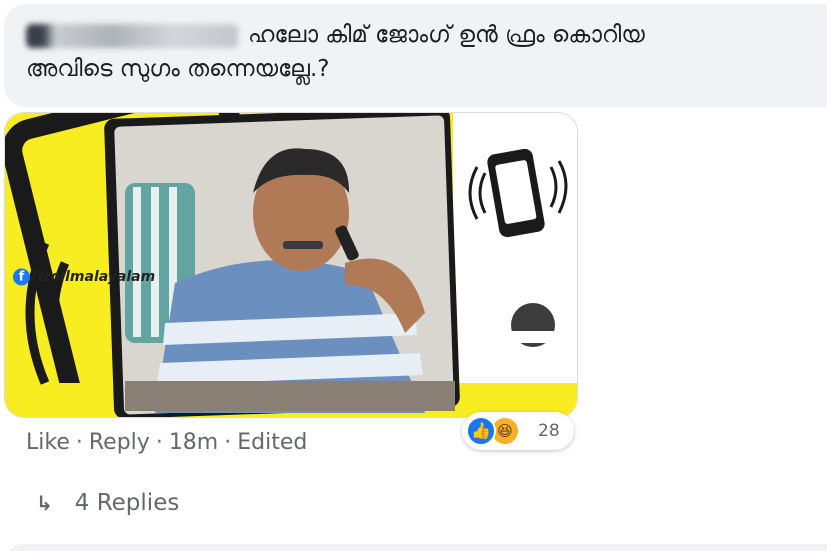  What do you see at coordinates (193, 442) in the screenshot?
I see `timestamp: 18m` at bounding box center [193, 442].